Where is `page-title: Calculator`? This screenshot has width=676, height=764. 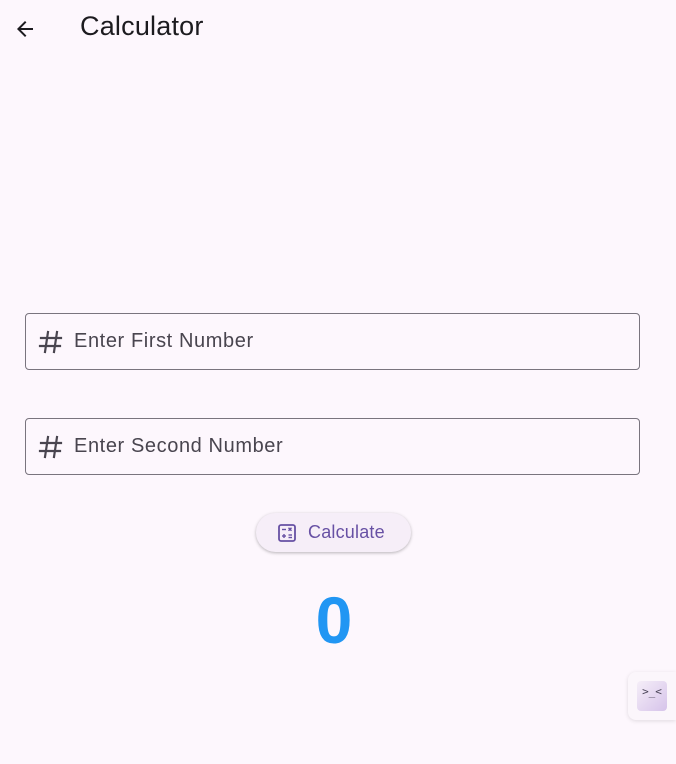
page-title: Calculator is located at coordinates (142, 26).